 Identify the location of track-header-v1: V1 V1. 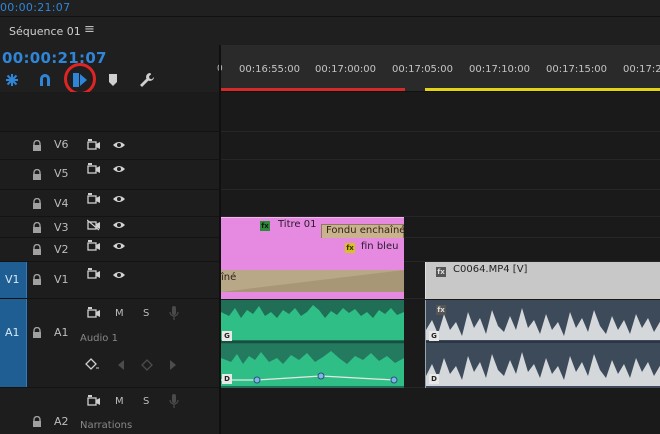
(109, 280).